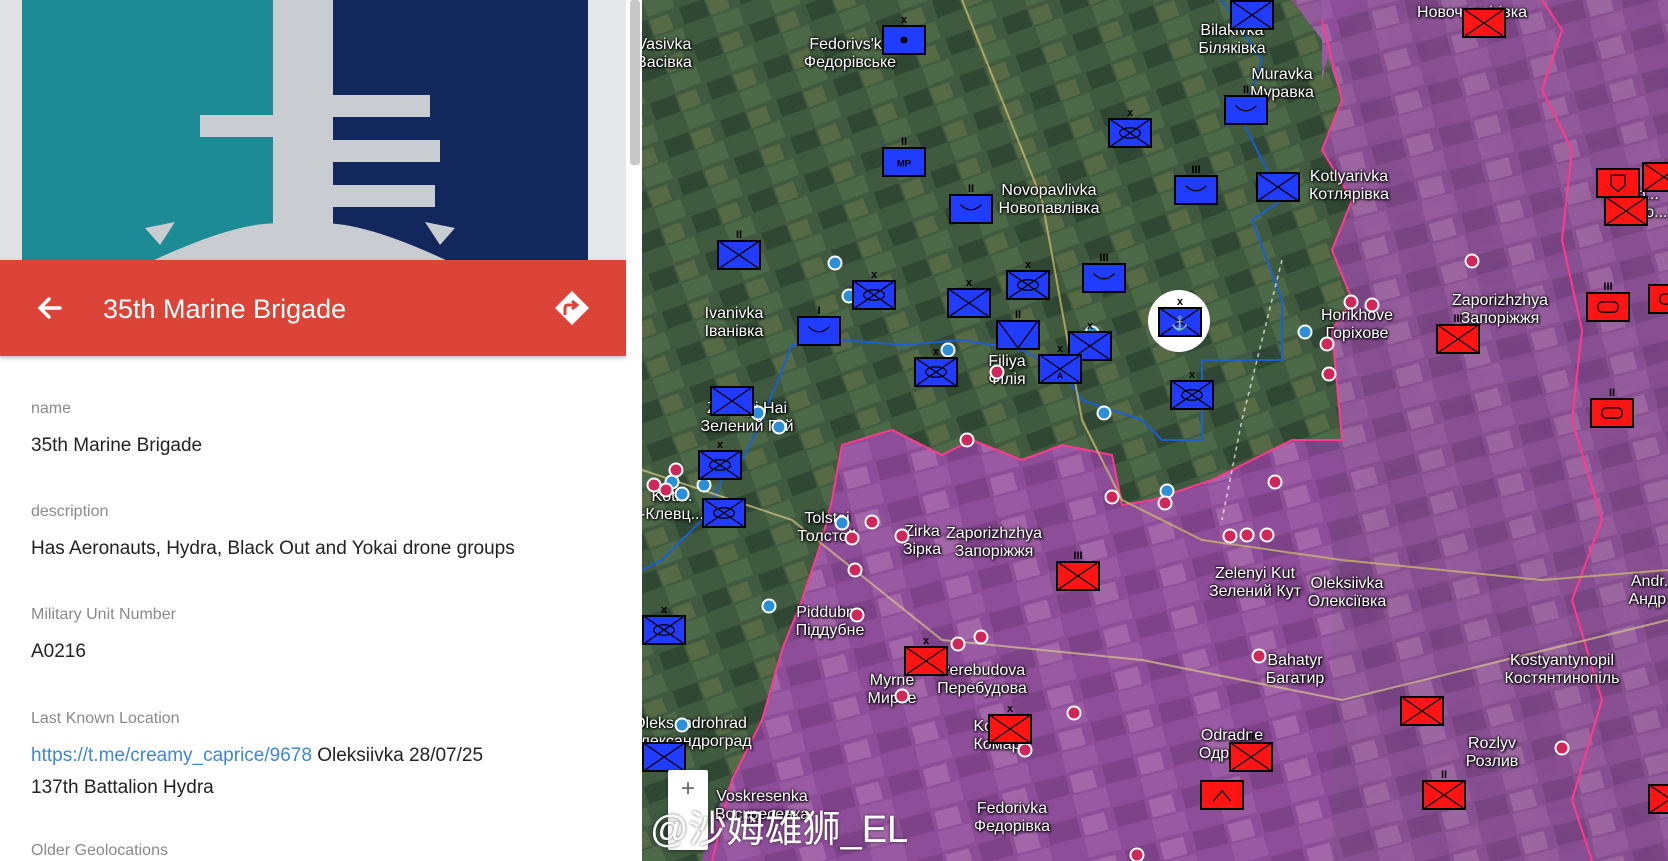  I want to click on panel-scrollbar, so click(635, 82).